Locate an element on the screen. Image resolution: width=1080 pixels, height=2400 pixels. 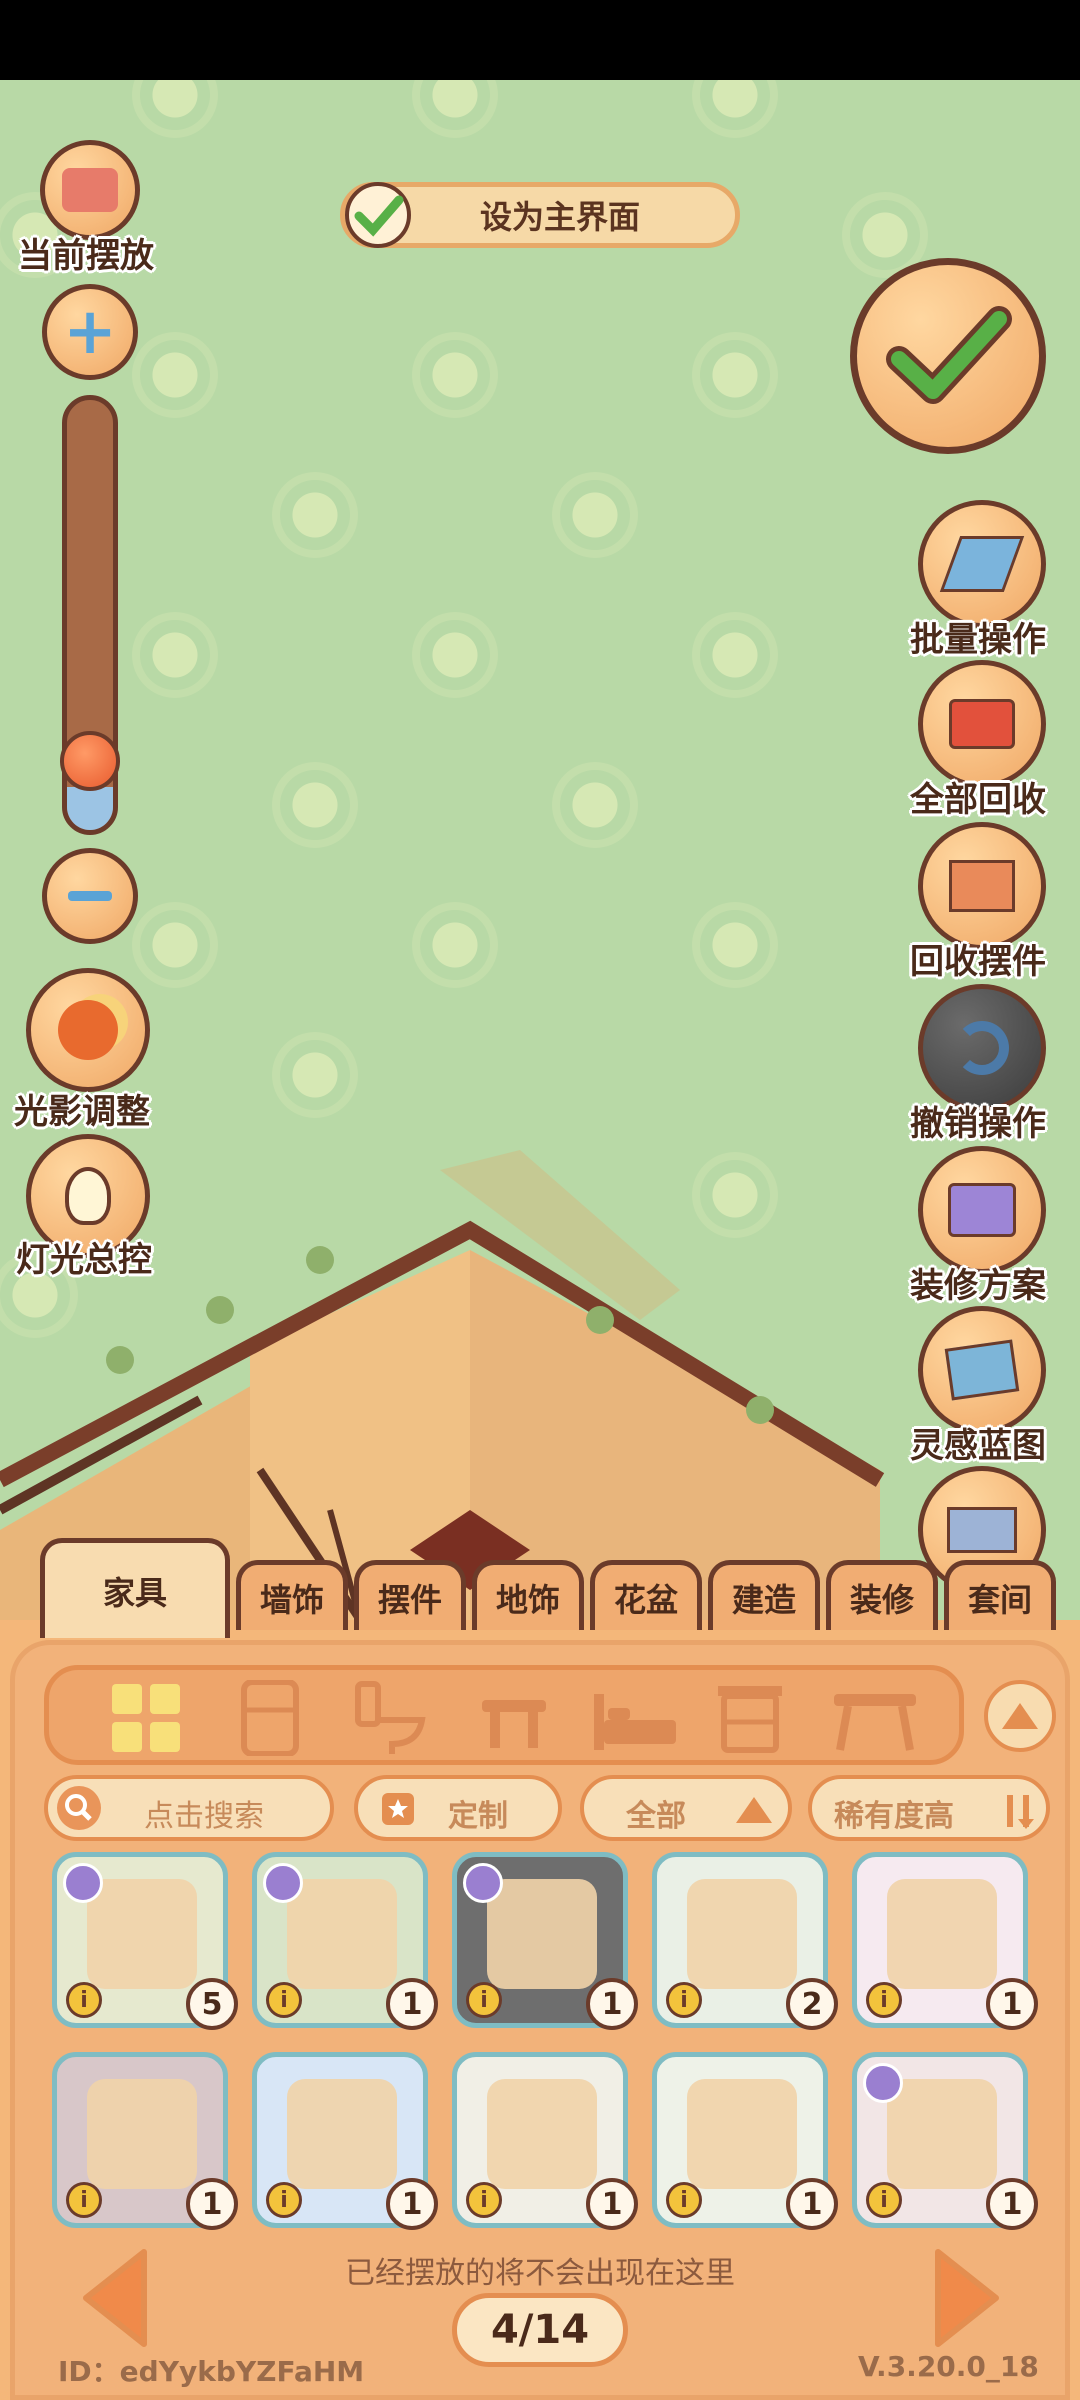
current-placed-button is located at coordinates (90, 190).